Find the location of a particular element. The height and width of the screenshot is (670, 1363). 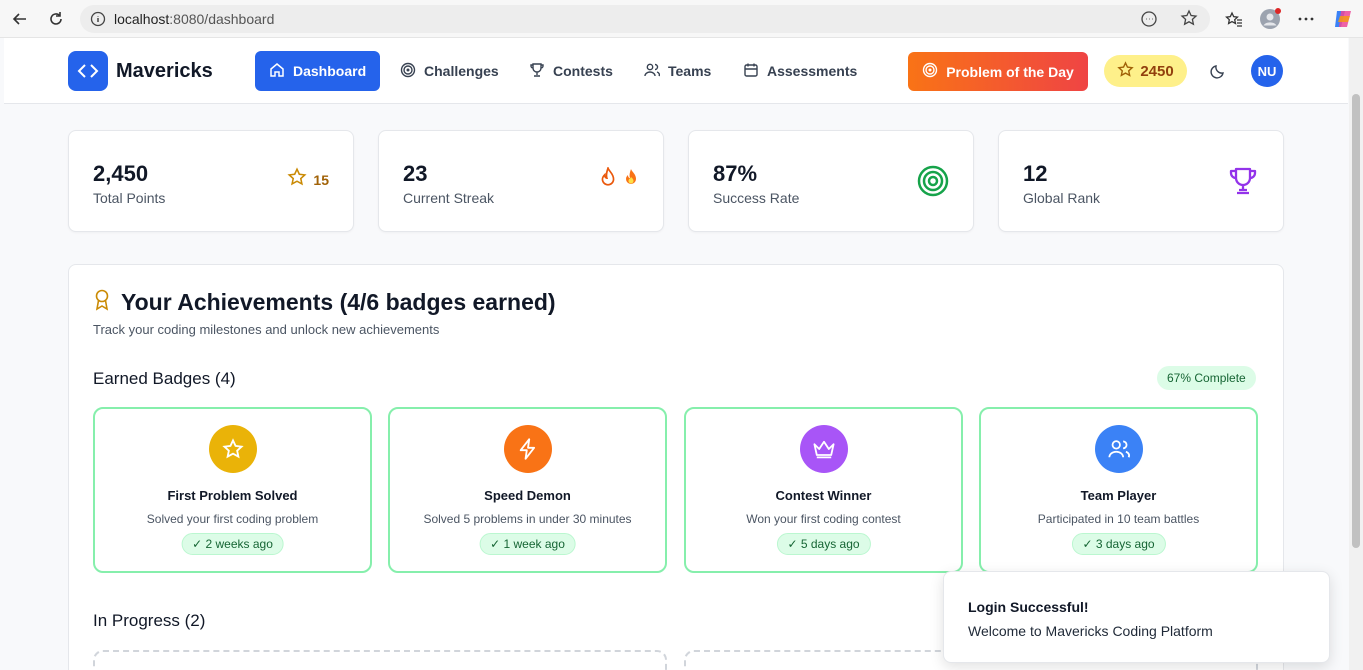

stat-card-total-points: 2,450 Total Points 15 is located at coordinates (211, 181).